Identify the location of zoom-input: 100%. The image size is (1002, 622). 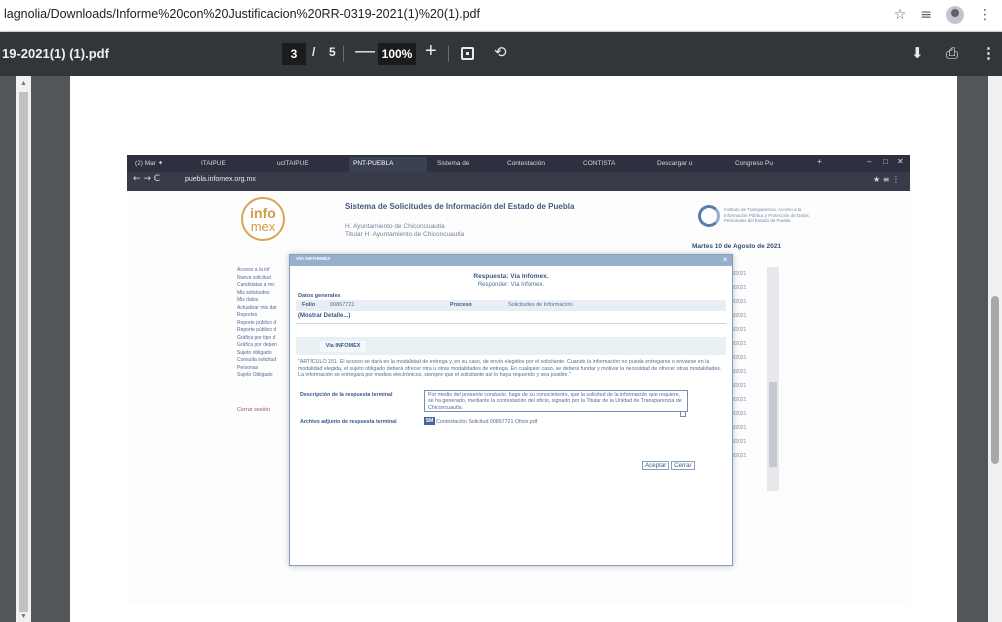
(397, 54).